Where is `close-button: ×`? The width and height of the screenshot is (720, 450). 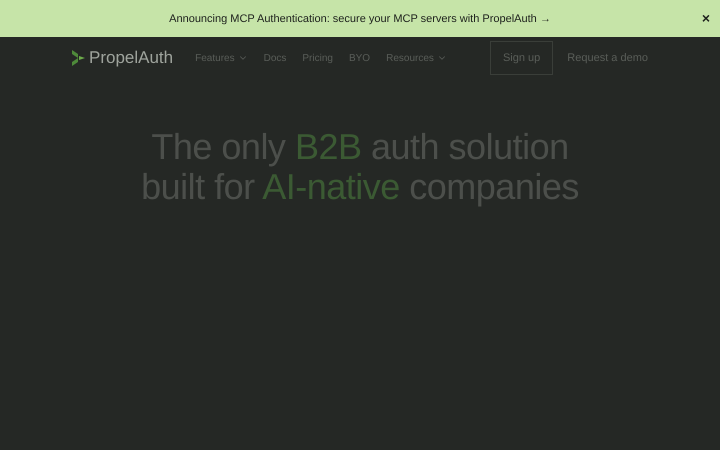 close-button: × is located at coordinates (706, 18).